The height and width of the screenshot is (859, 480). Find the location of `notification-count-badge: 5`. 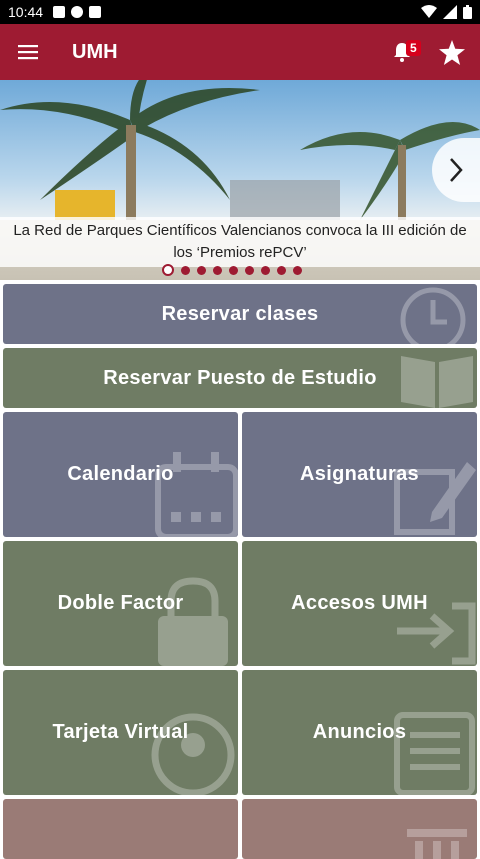

notification-count-badge: 5 is located at coordinates (413, 48).